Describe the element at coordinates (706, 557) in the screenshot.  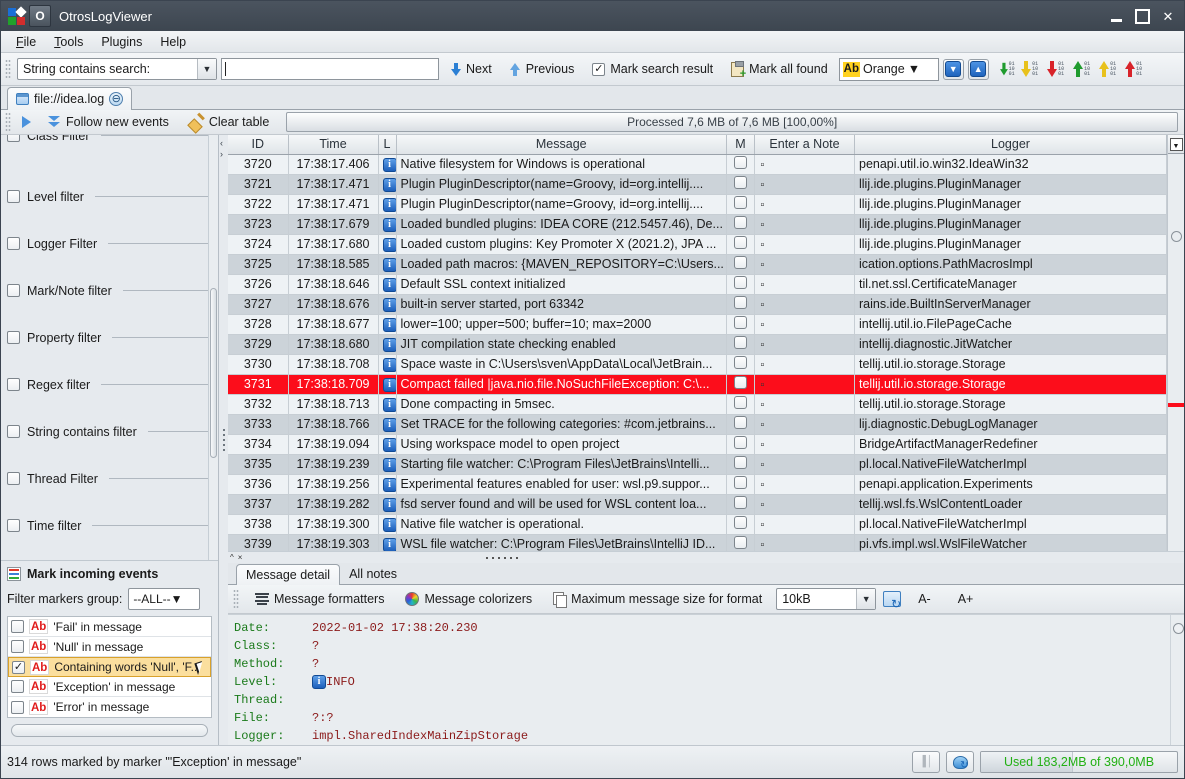
I see `log-table-horizontal-scrollbar: ^ ×` at that location.